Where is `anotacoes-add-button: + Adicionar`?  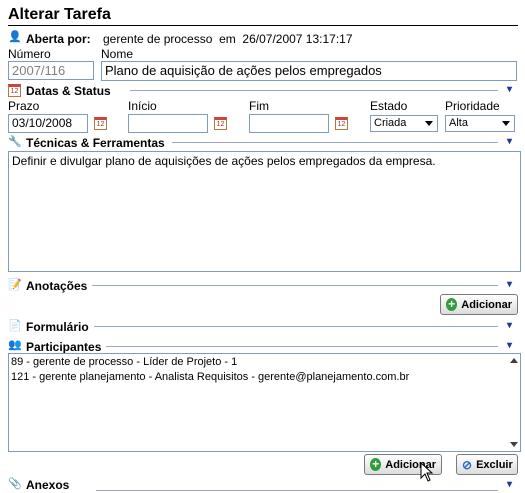 anotacoes-add-button: + Adicionar is located at coordinates (479, 304).